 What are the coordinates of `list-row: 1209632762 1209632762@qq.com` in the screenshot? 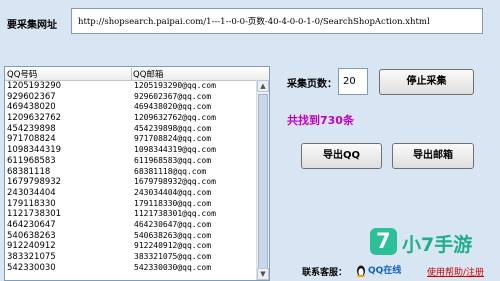 It's located at (137, 118).